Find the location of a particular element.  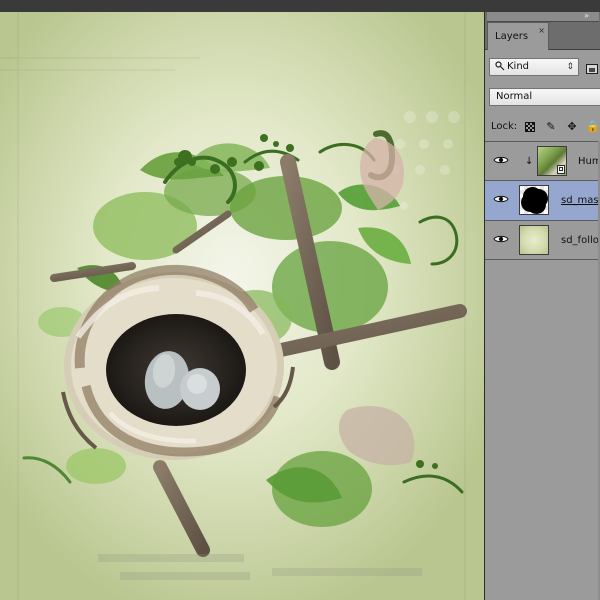

layer-row-sd-mask: sd_mask is located at coordinates (542, 200).